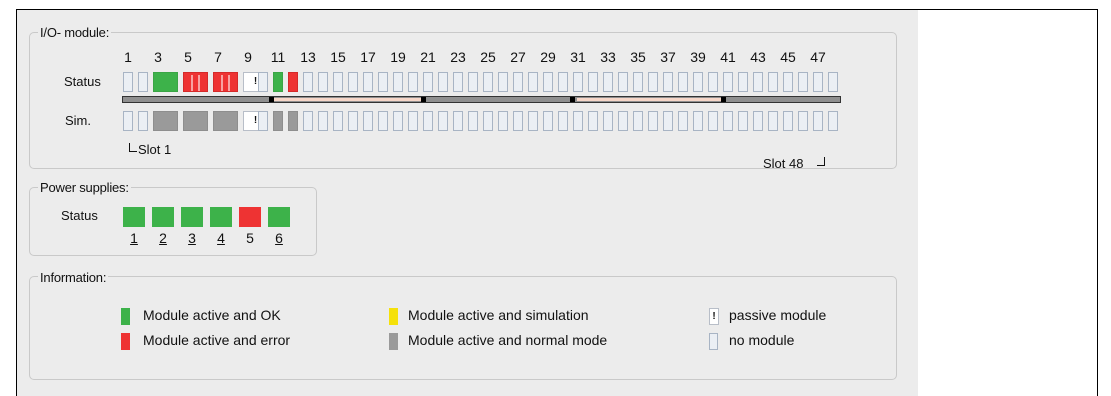  Describe the element at coordinates (398, 57) in the screenshot. I see `slot-number: 19` at that location.